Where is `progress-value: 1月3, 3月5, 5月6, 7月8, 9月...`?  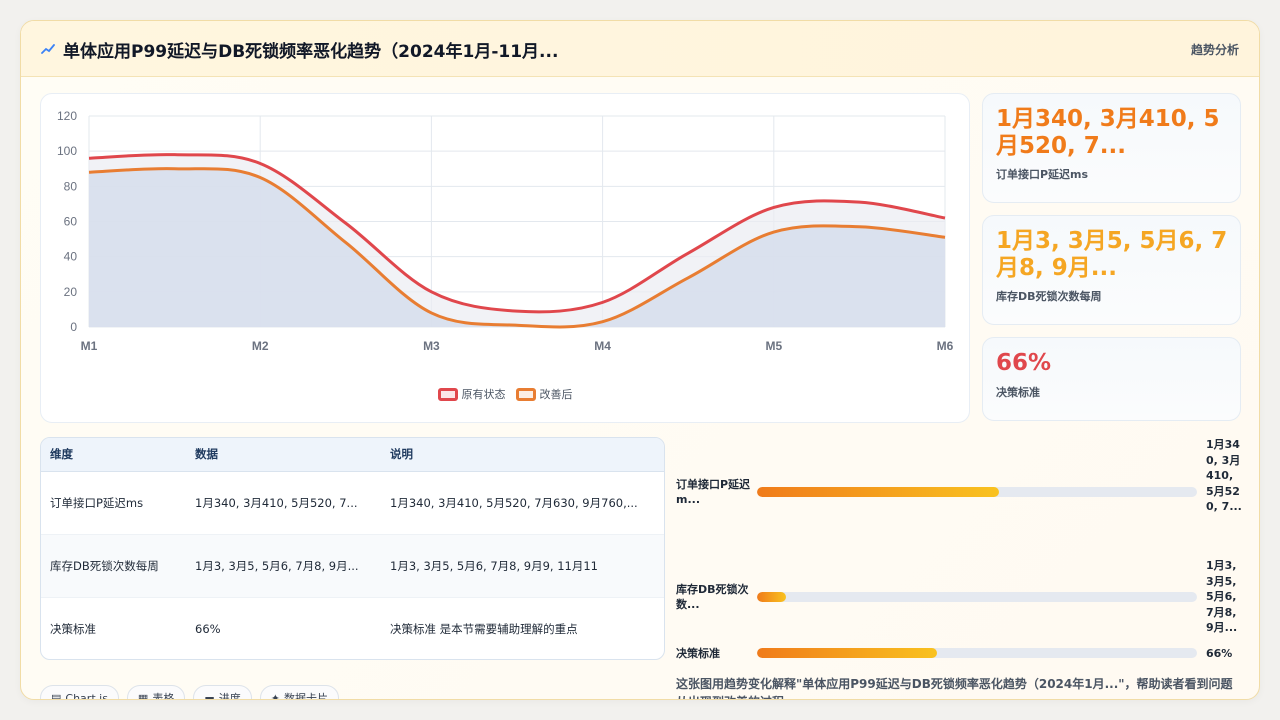
progress-value: 1月3, 3月5, 5月6, 7月8, 9月... is located at coordinates (1222, 596).